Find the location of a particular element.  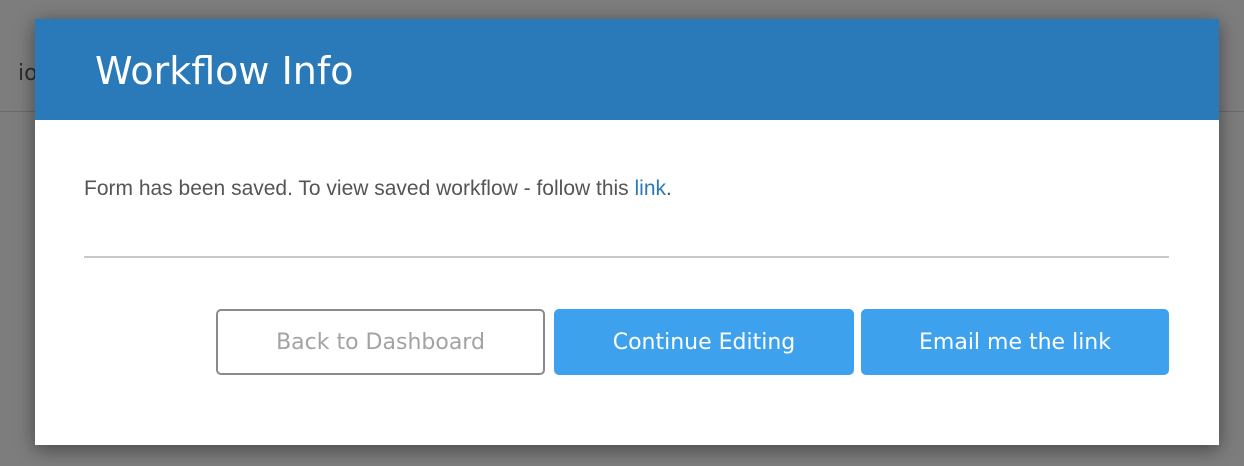

message-end: . is located at coordinates (669, 188).